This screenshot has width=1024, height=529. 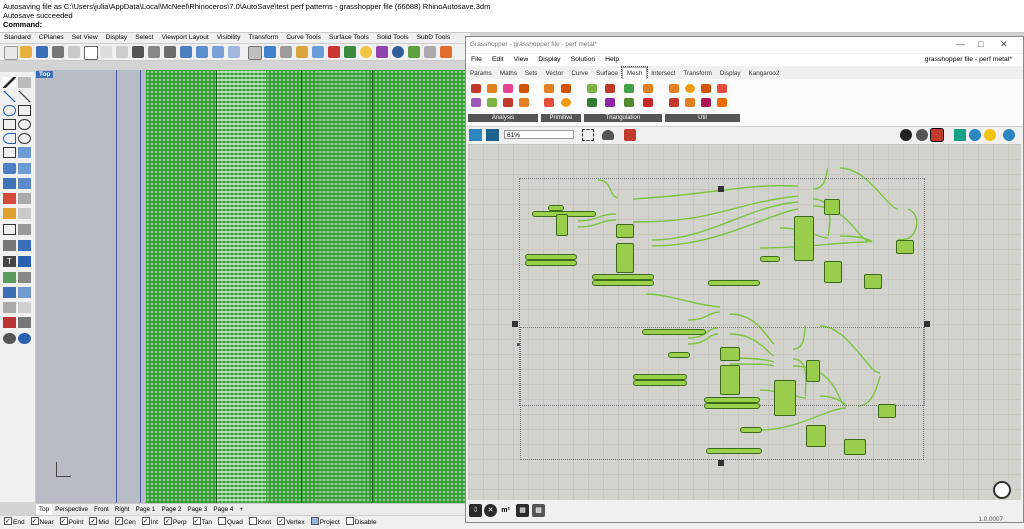 What do you see at coordinates (74, 52) in the screenshot?
I see `properties-icon` at bounding box center [74, 52].